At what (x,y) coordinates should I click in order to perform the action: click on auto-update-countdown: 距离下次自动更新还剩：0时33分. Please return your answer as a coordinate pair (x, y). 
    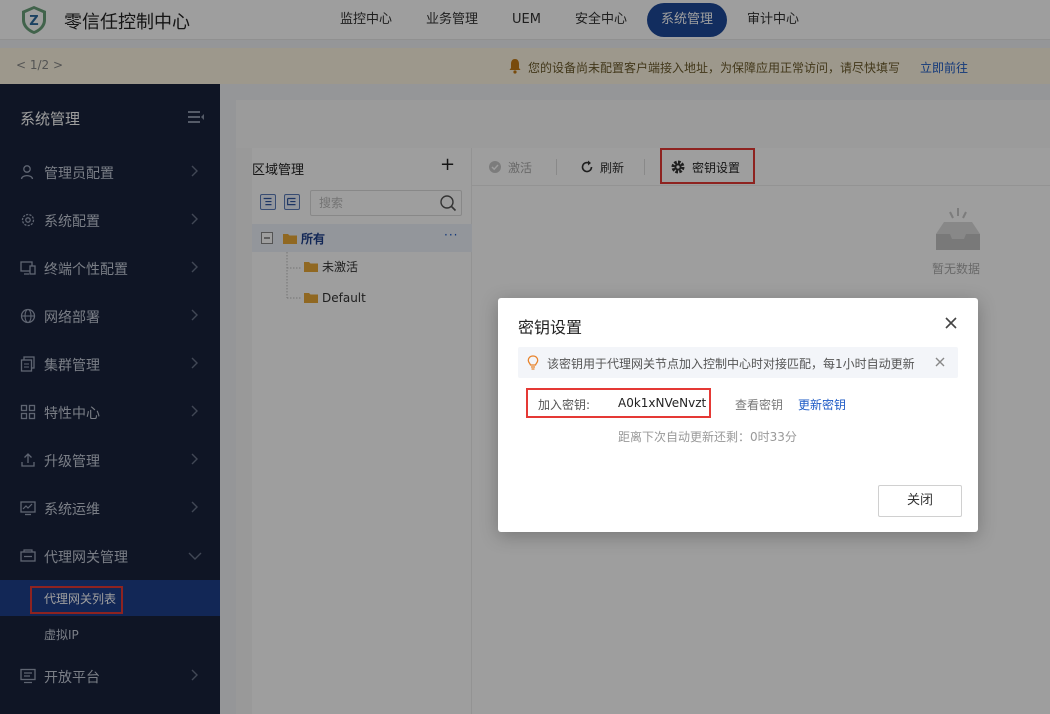
    Looking at the image, I should click on (707, 437).